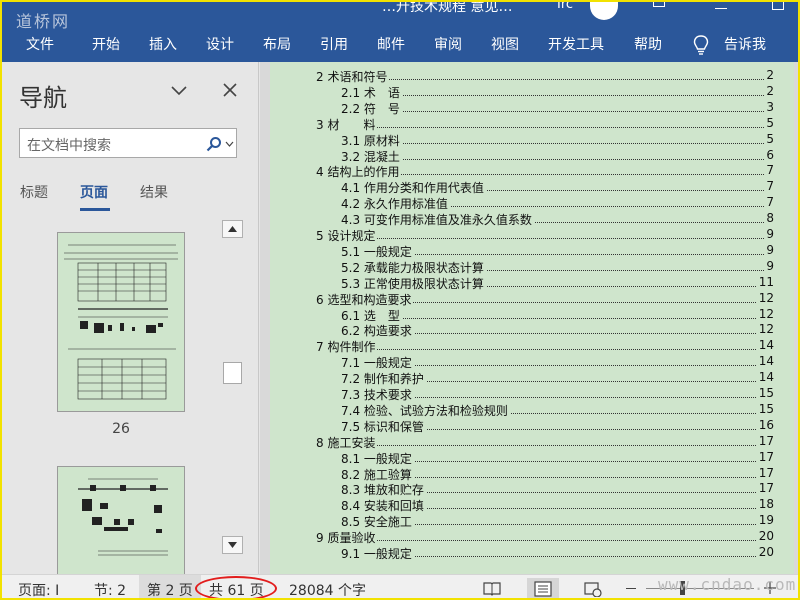  I want to click on toc-entry: 8.4 安装和回填 18, so click(522, 506).